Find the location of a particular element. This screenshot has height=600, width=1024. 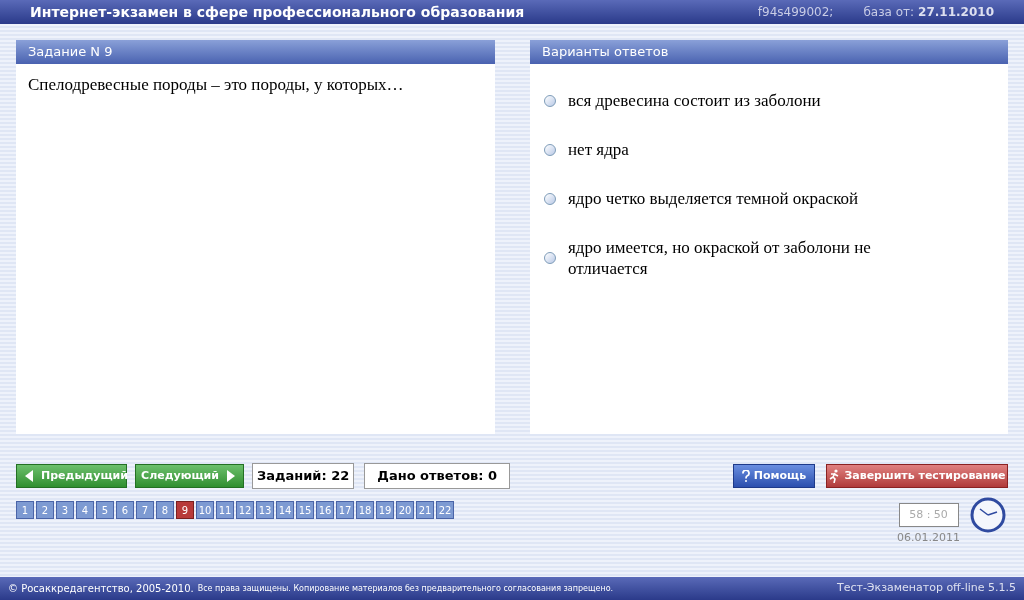

page-button: 14 is located at coordinates (285, 510).